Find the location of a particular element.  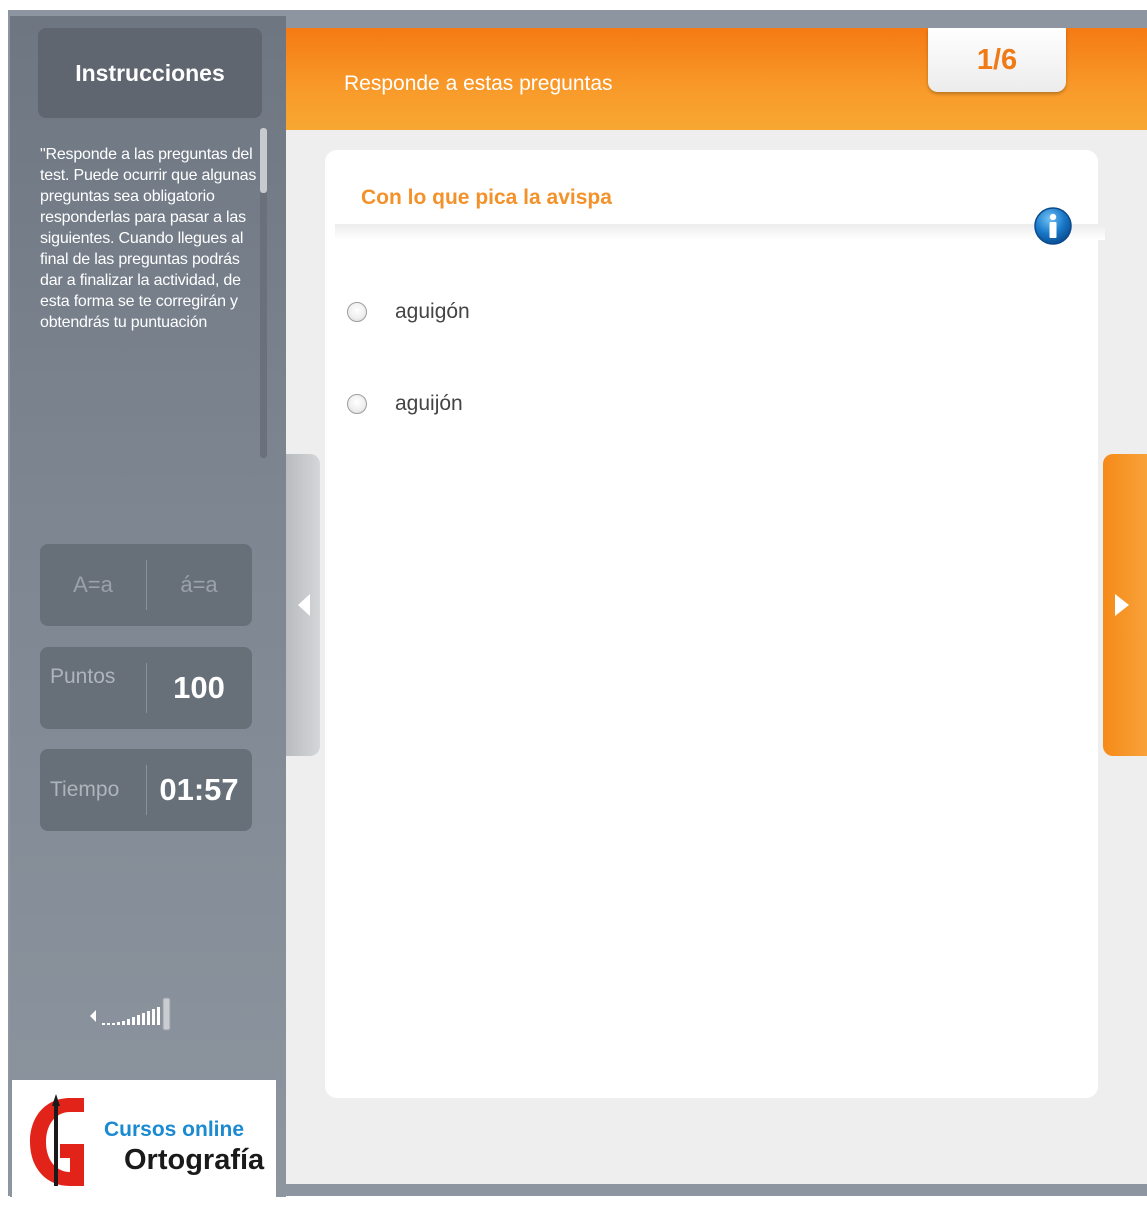

answer-label: aguijón is located at coordinates (429, 403).